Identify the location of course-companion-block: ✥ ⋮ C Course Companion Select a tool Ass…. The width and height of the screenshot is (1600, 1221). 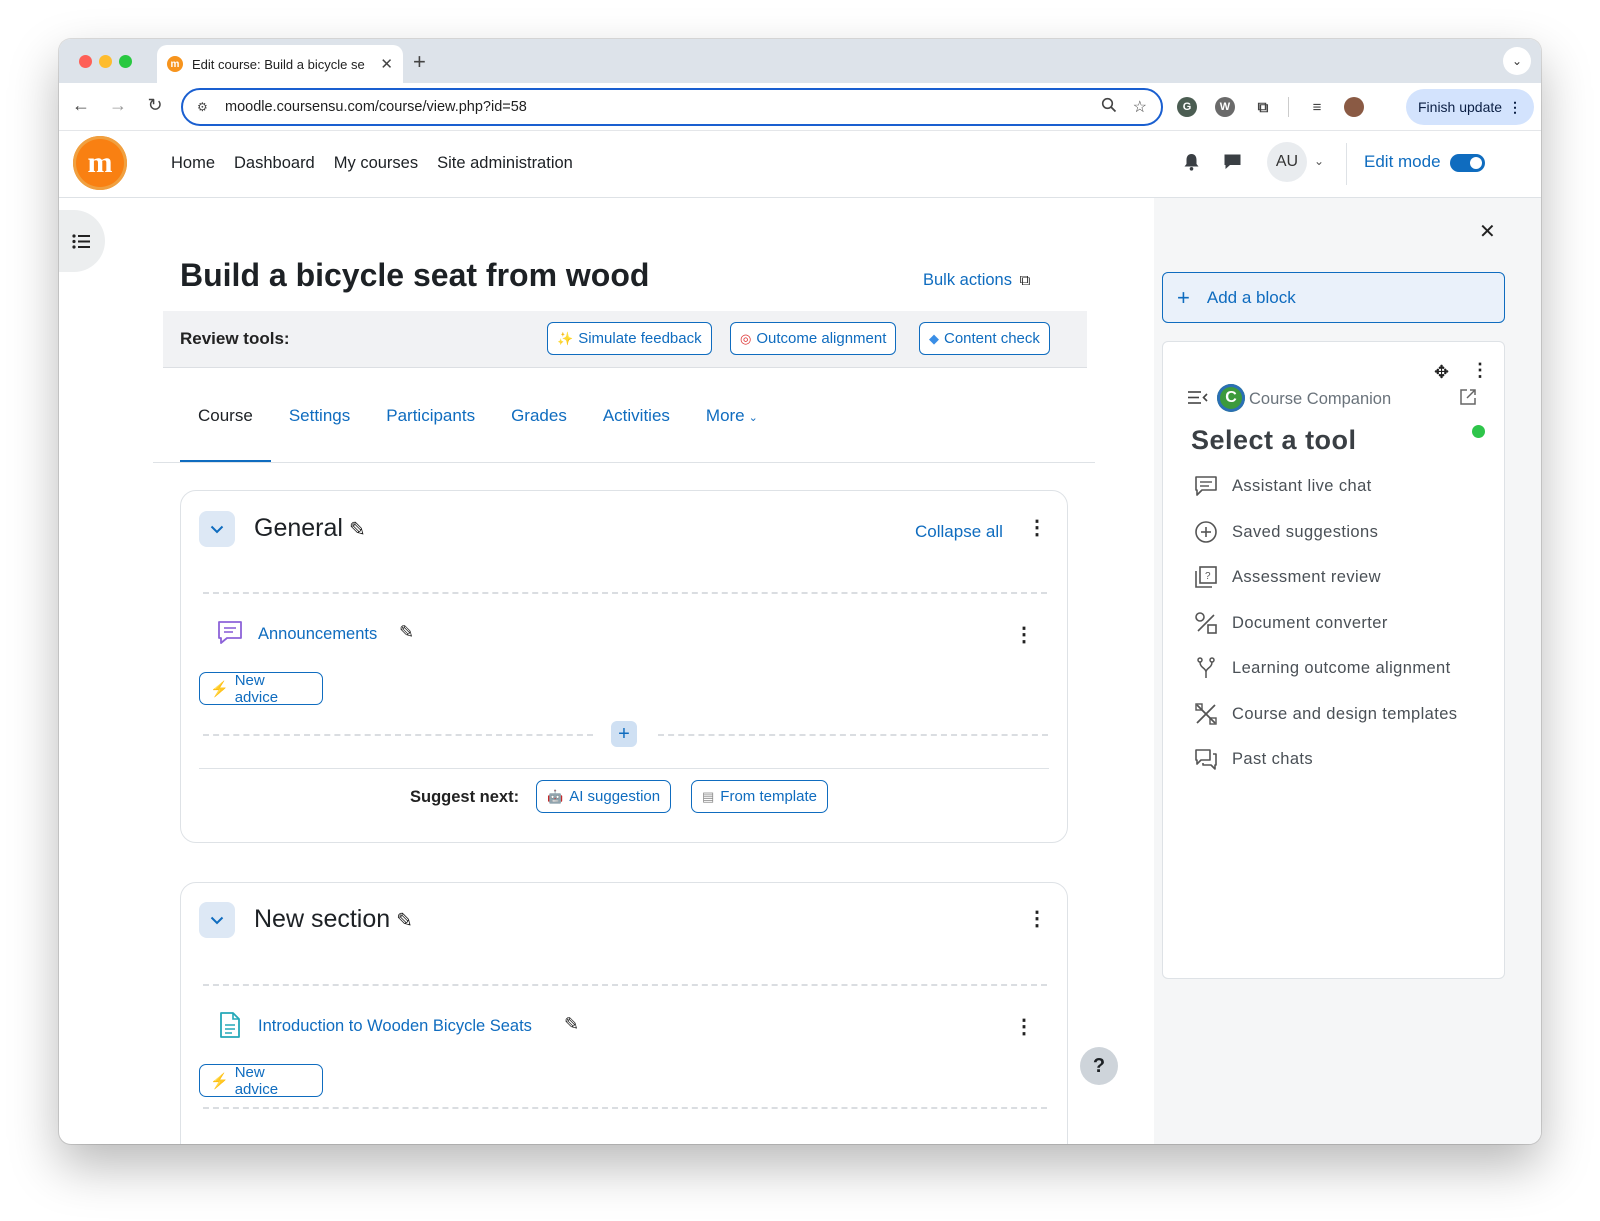
(1333, 660).